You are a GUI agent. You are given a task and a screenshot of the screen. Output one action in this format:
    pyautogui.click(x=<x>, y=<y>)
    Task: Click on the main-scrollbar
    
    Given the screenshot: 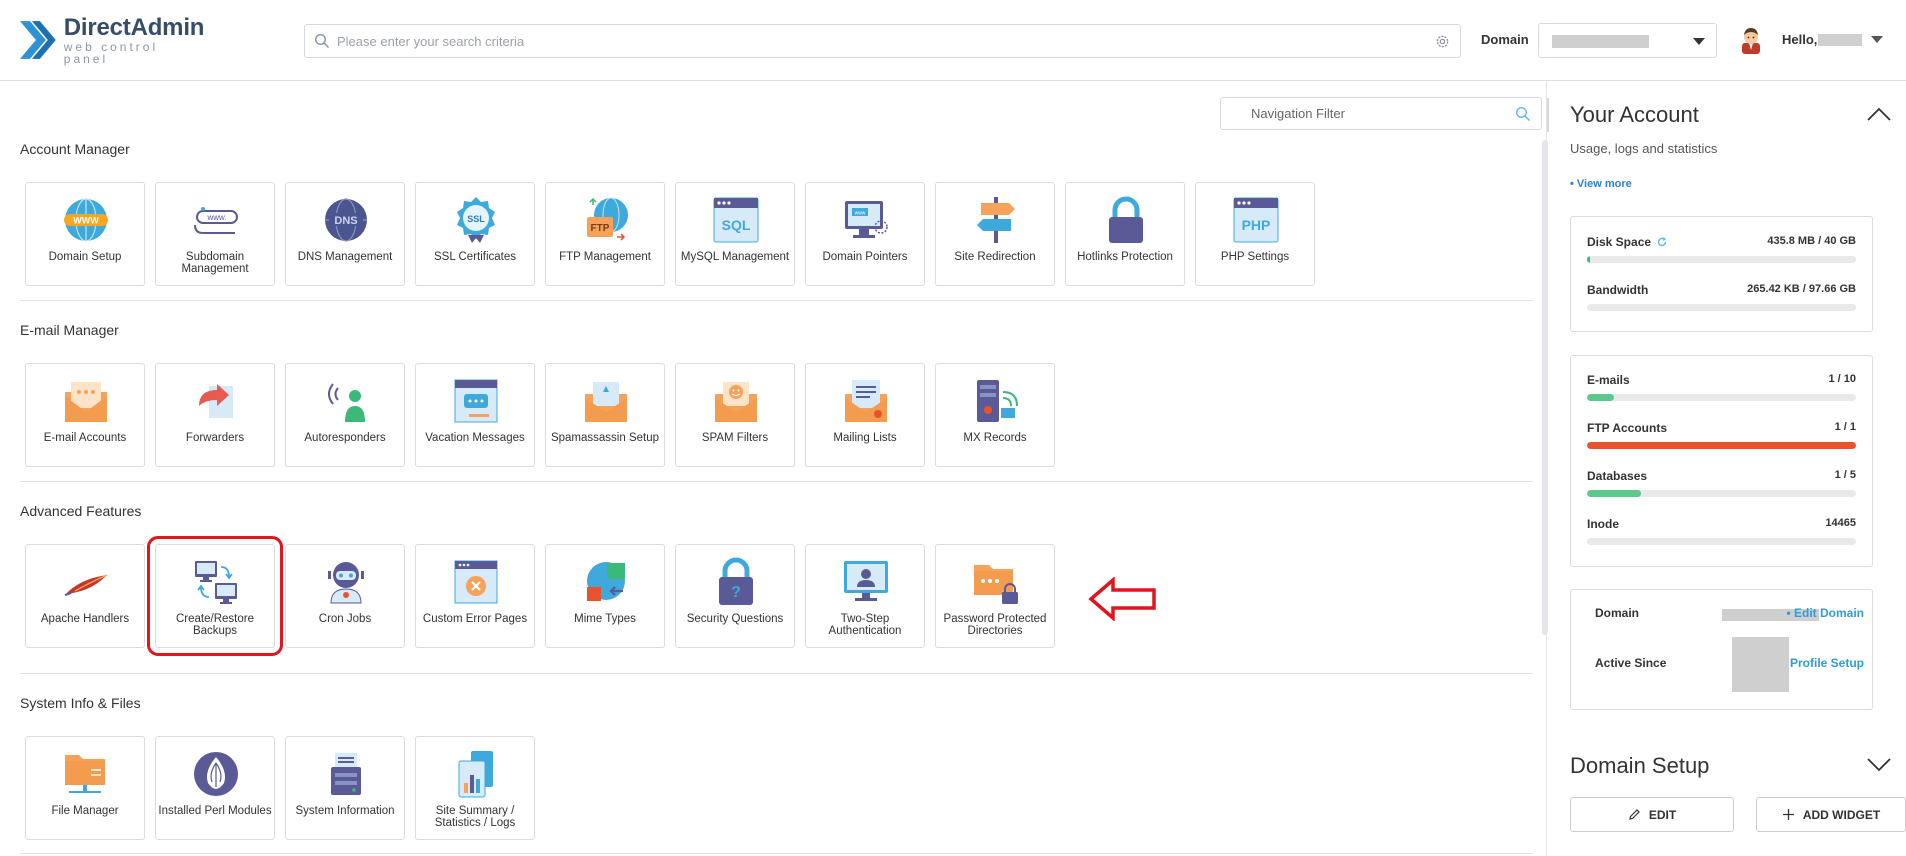 What is the action you would take?
    pyautogui.click(x=1545, y=387)
    